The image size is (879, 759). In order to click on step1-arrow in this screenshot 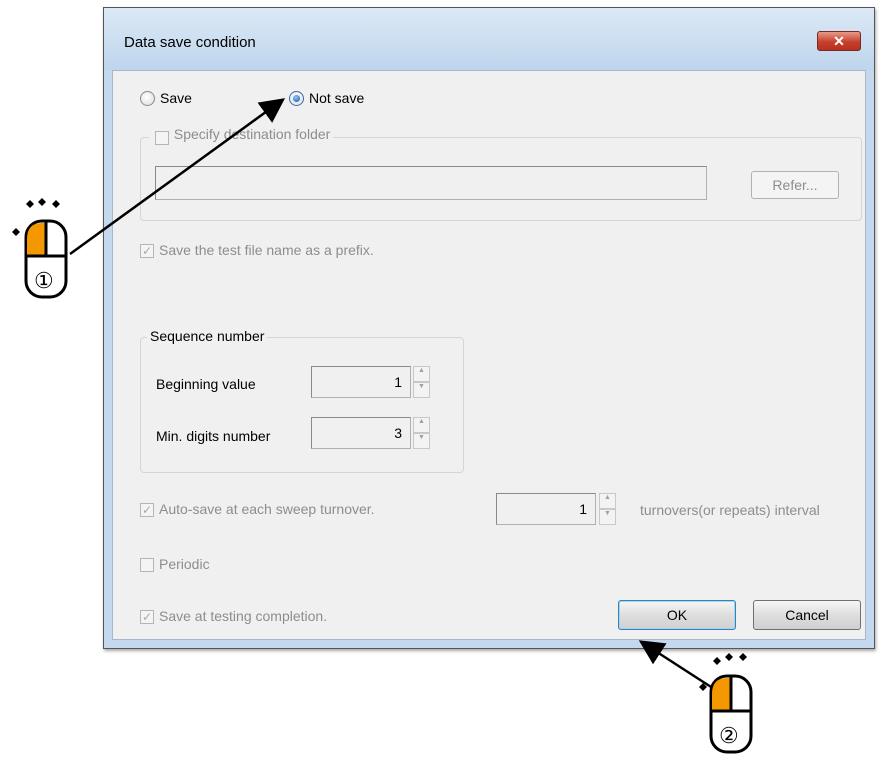, I will do `click(177, 177)`.